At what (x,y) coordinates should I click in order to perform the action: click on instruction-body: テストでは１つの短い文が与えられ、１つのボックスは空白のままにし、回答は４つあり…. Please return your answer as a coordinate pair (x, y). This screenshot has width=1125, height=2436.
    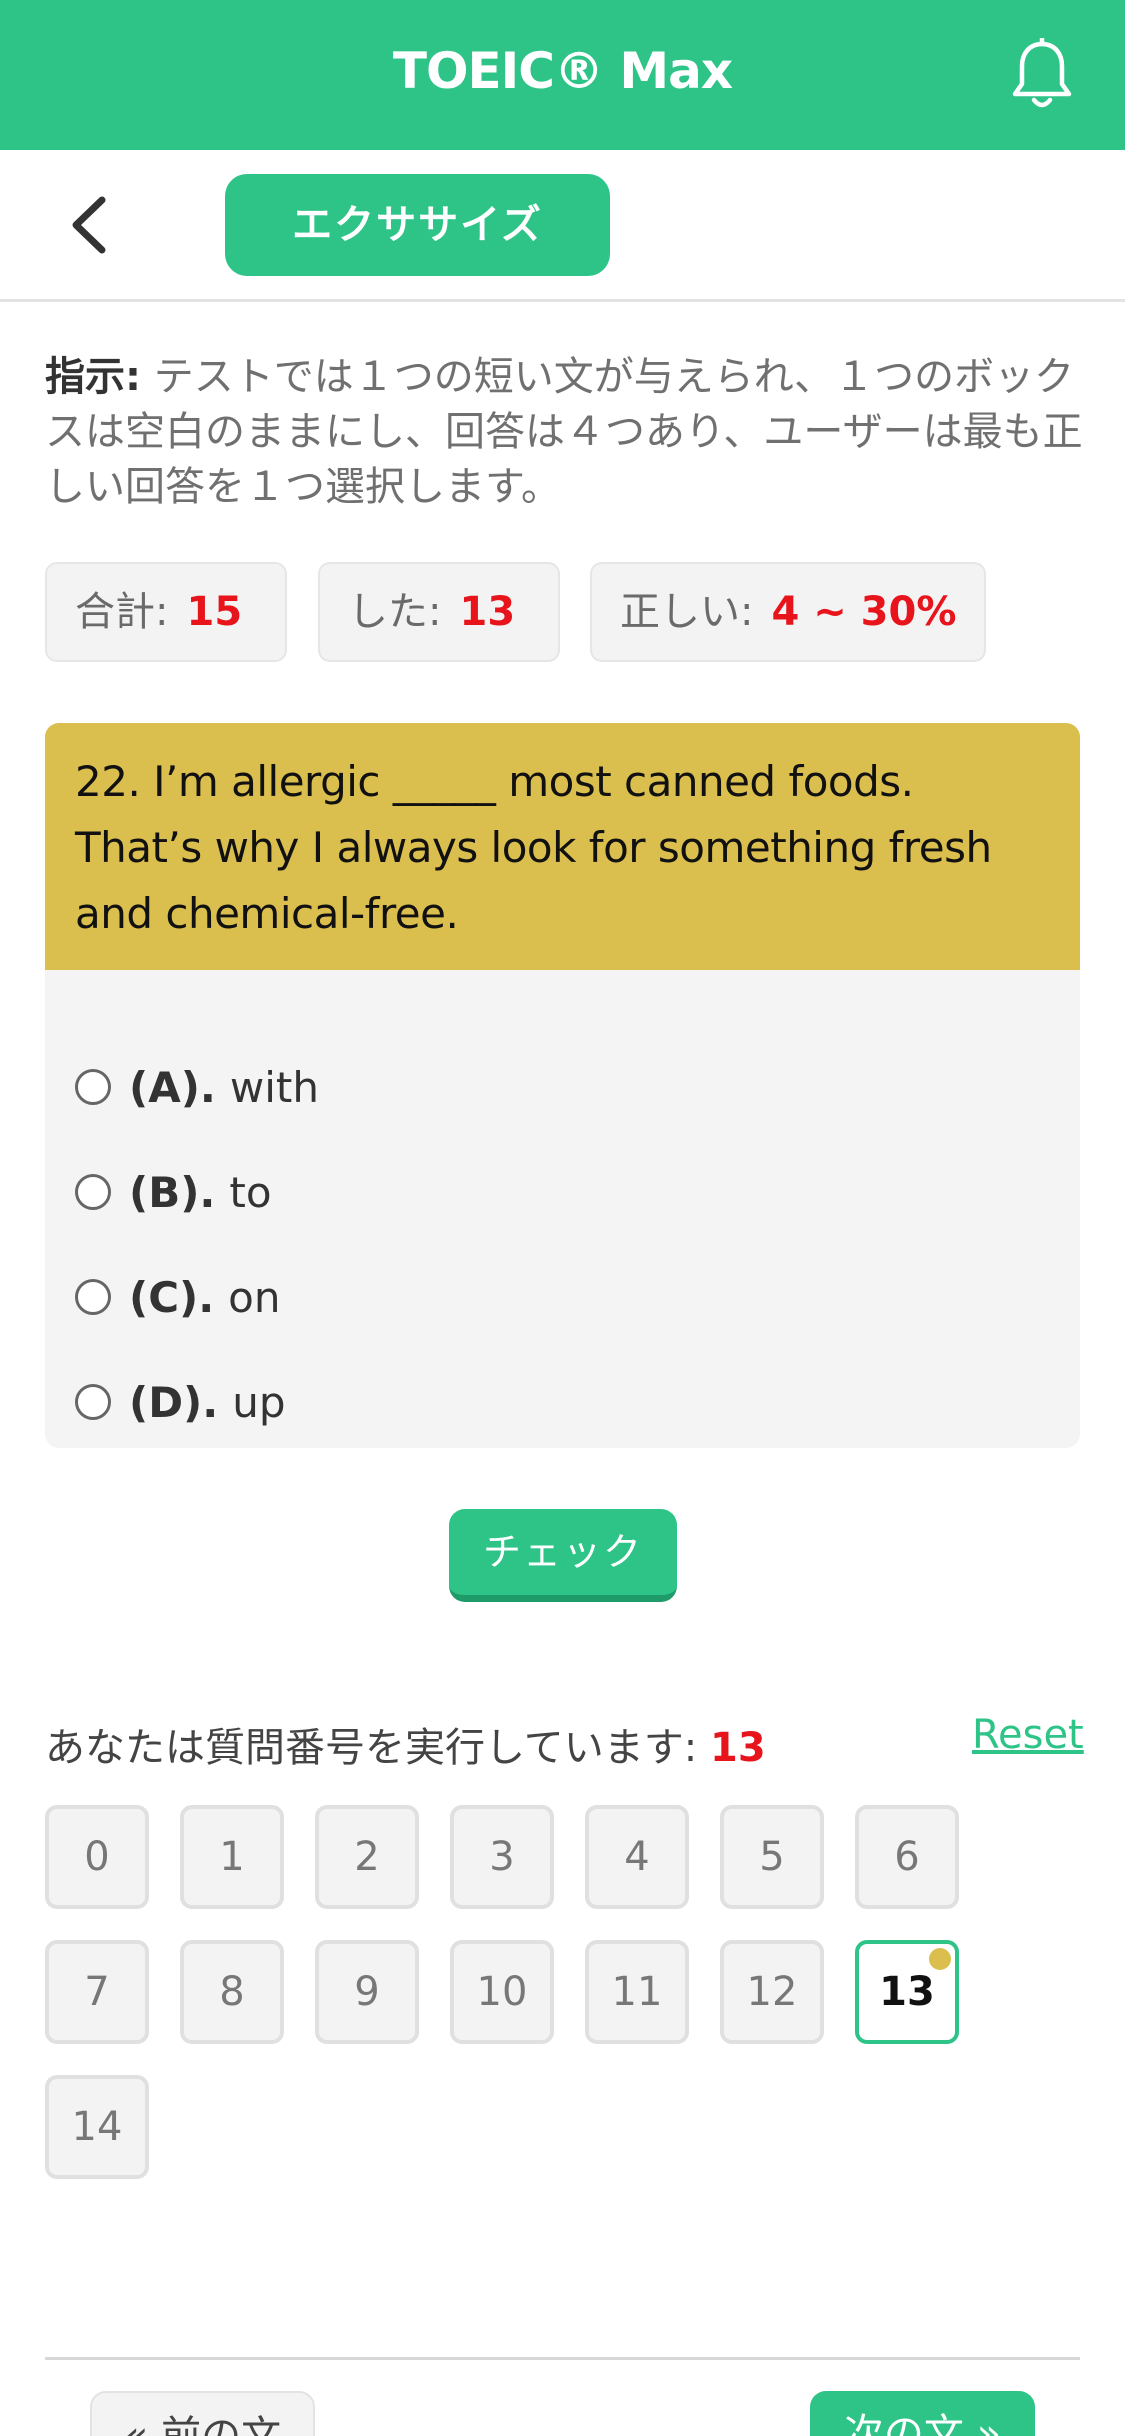
    Looking at the image, I should click on (564, 432).